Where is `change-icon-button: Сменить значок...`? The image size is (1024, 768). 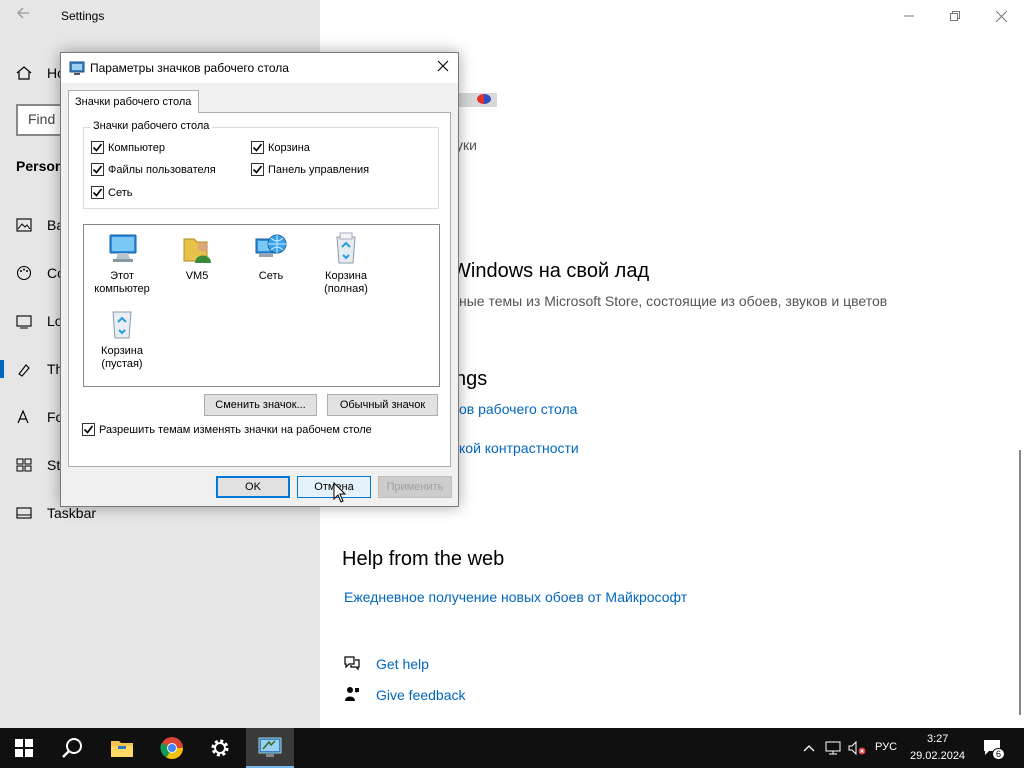
change-icon-button: Сменить значок... is located at coordinates (260, 405).